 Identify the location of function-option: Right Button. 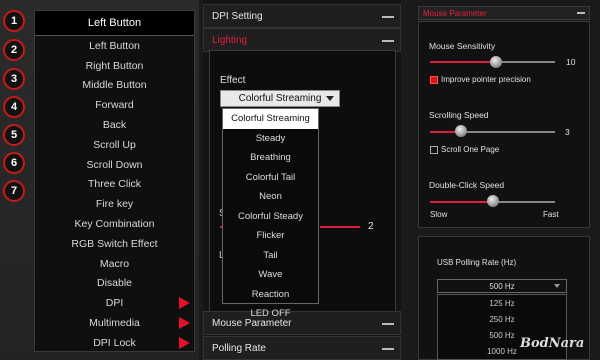
(114, 66).